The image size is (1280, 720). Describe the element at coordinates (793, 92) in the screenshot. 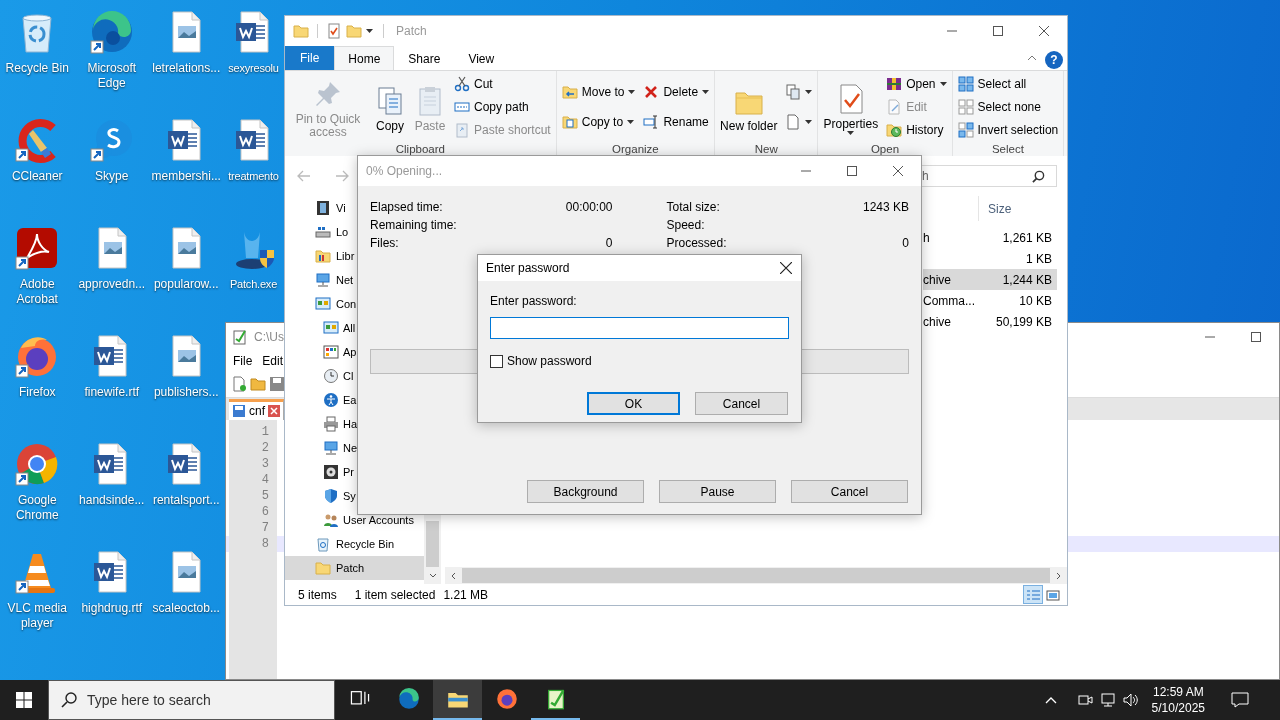

I see `new-item-icon` at that location.